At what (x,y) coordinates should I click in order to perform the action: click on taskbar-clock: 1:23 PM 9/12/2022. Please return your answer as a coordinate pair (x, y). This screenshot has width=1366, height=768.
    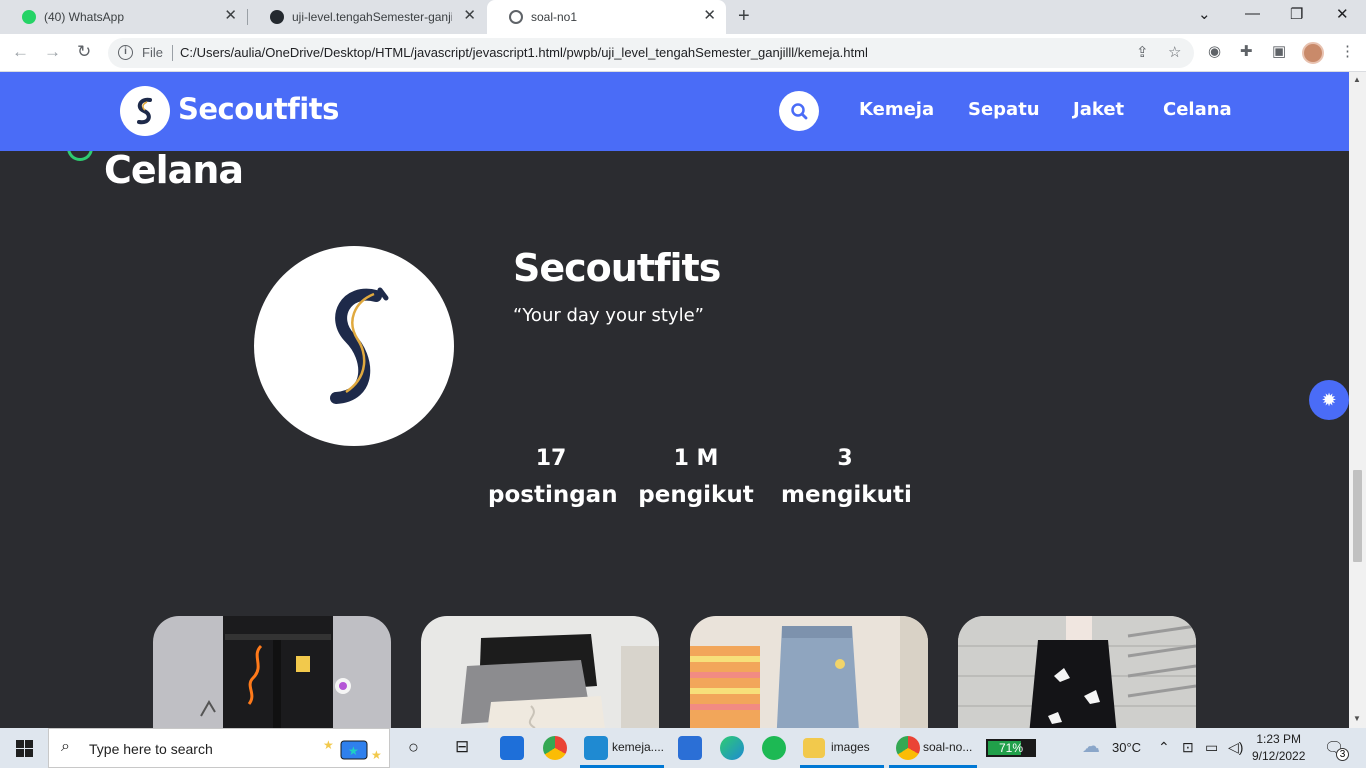
    Looking at the image, I should click on (1278, 748).